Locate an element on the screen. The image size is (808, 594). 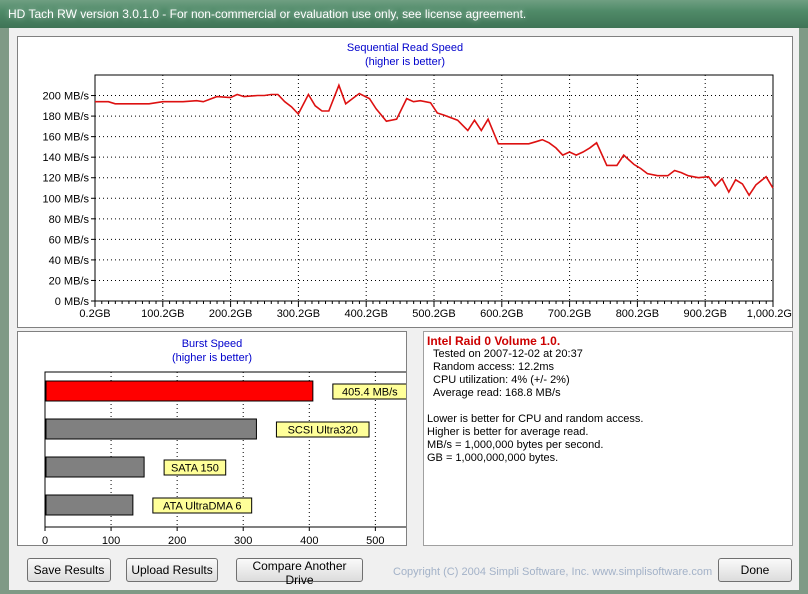
x-tick-label: 300.2GB is located at coordinates (298, 314).